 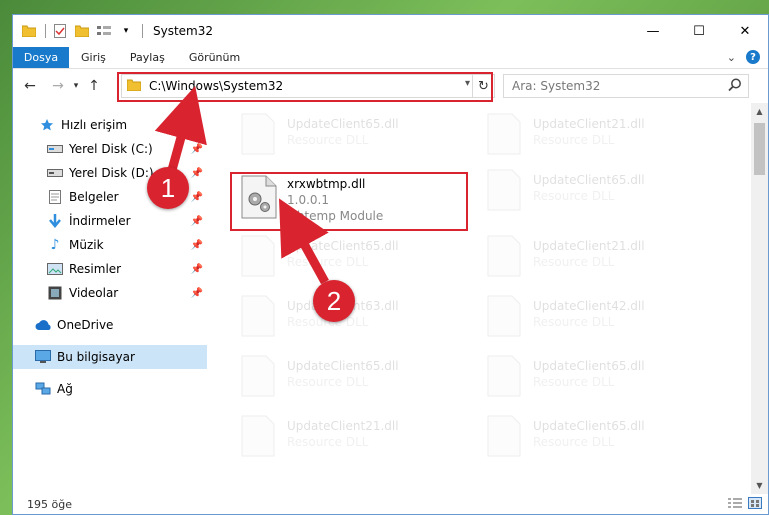 I want to click on step-1-badge: 1, so click(x=168, y=188).